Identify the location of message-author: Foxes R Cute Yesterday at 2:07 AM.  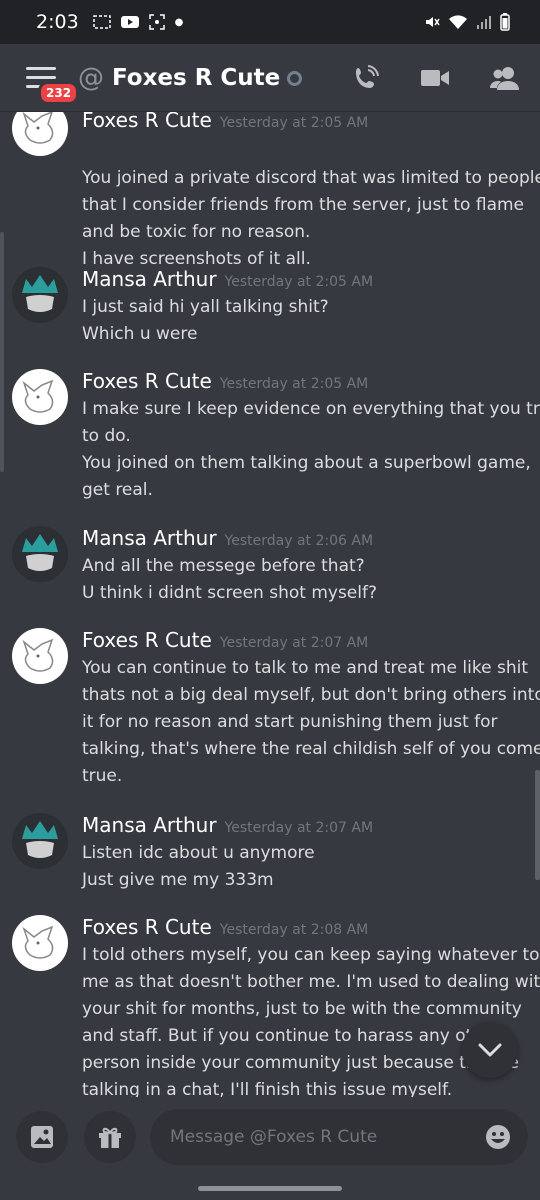
(225, 640).